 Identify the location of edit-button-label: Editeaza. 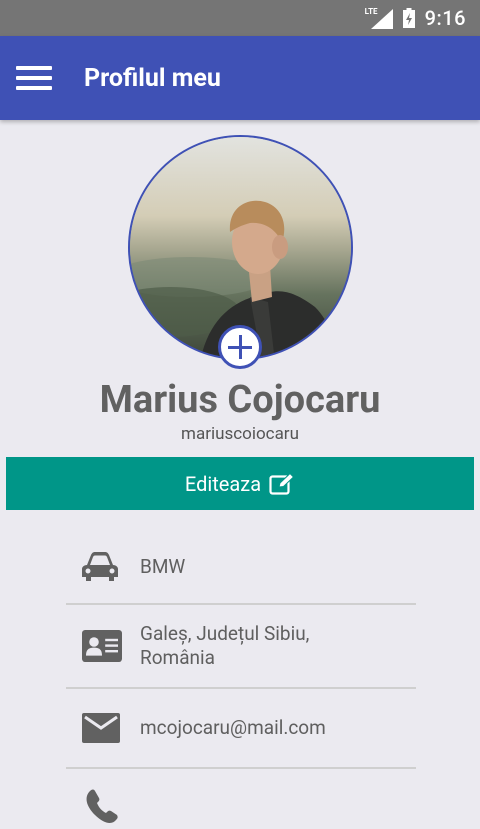
(223, 483).